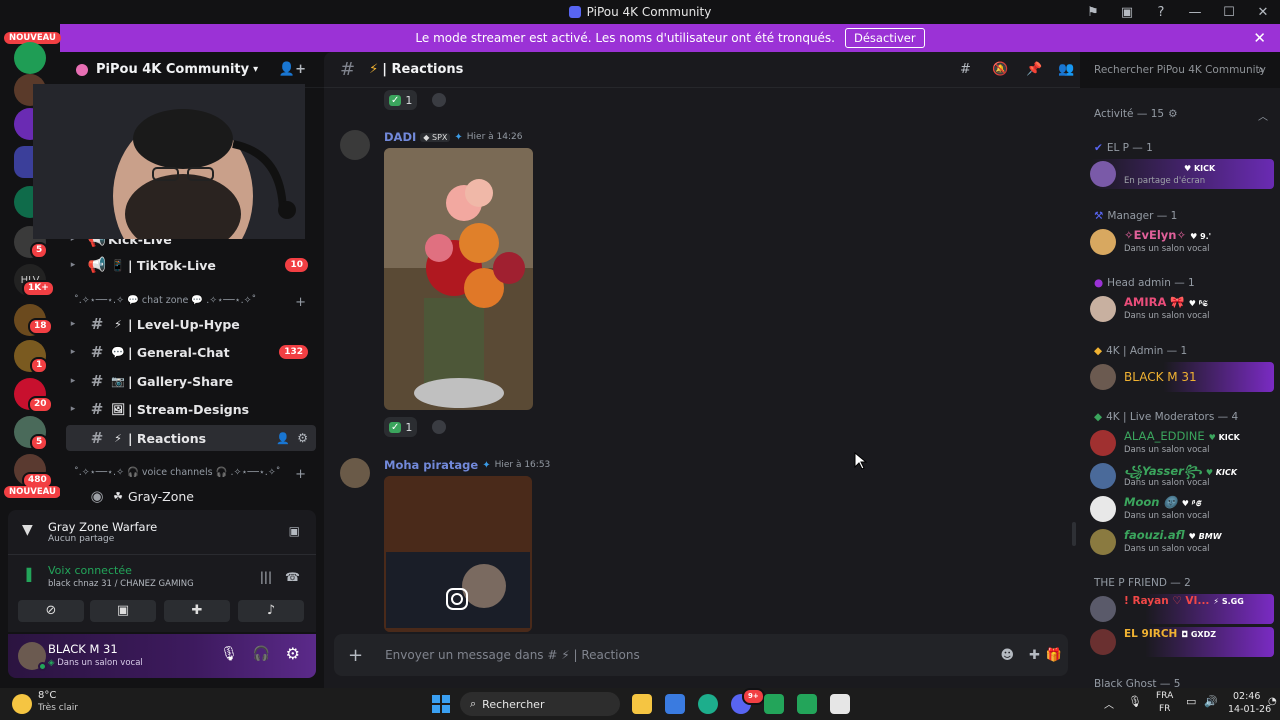  I want to click on role-icon: ✔, so click(1098, 148).